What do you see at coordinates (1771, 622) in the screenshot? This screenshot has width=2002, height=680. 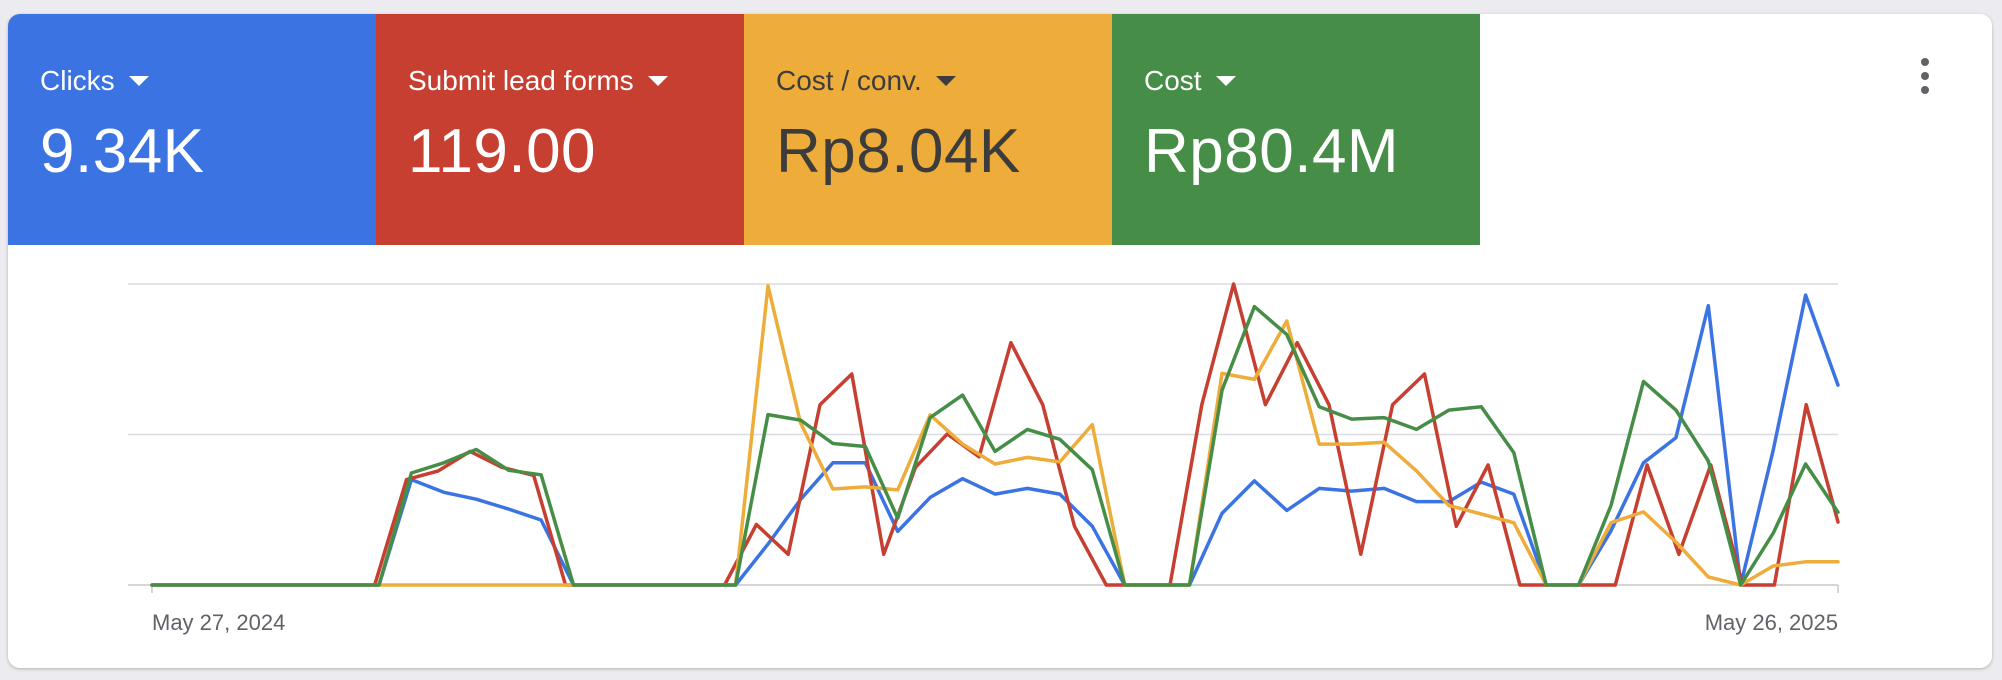 I see `x-tick-label-end: May 26, 2025` at bounding box center [1771, 622].